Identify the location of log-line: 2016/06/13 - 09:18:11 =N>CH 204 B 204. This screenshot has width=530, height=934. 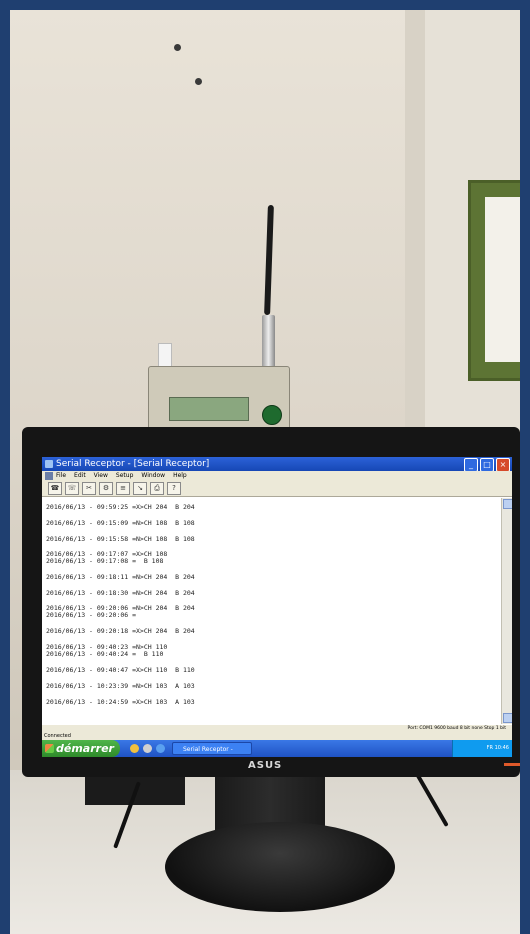
(120, 577).